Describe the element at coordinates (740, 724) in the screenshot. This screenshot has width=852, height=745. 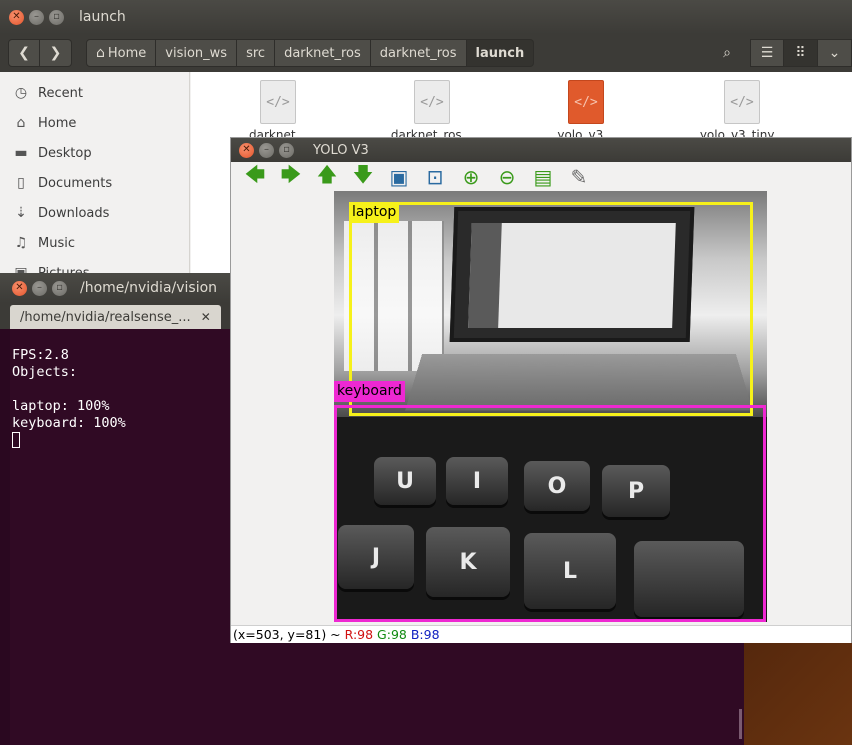
I see `terminal-scrollbar` at that location.